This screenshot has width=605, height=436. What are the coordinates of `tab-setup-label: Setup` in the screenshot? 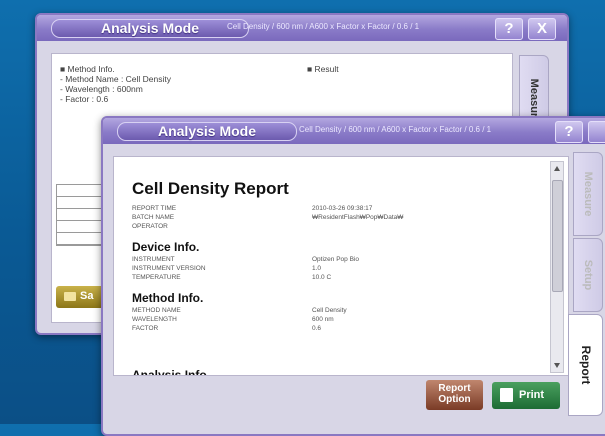 It's located at (588, 275).